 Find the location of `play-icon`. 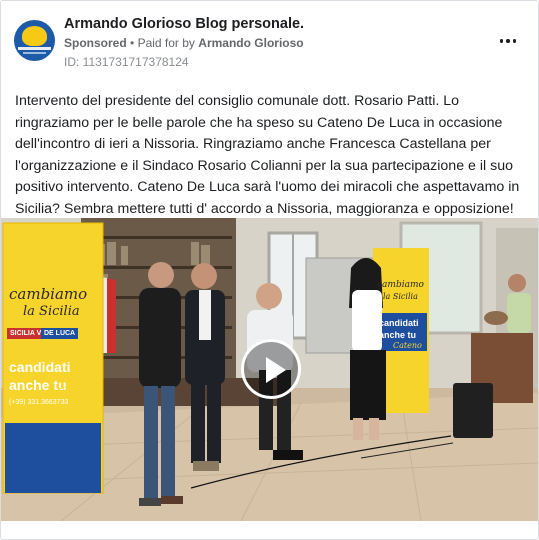

play-icon is located at coordinates (271, 369).